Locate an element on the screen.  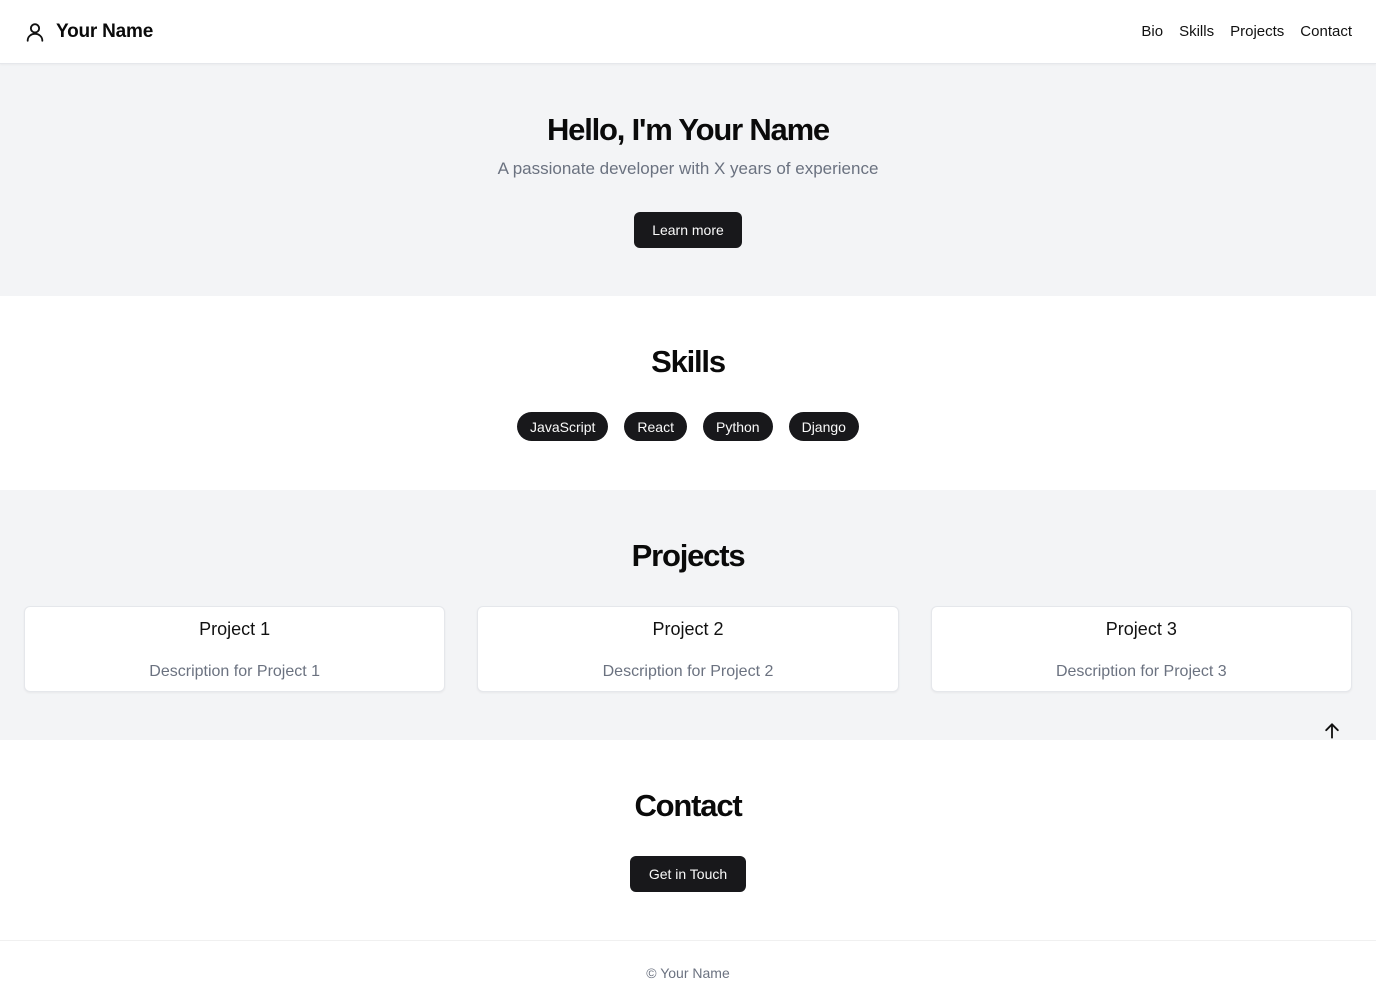
hero-title: Hello, I'm Your Name is located at coordinates (688, 129).